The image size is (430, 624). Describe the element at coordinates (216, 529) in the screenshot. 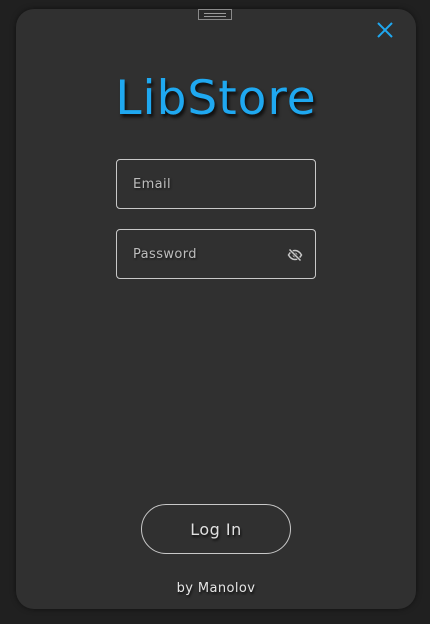

I see `login-button: Log In` at that location.